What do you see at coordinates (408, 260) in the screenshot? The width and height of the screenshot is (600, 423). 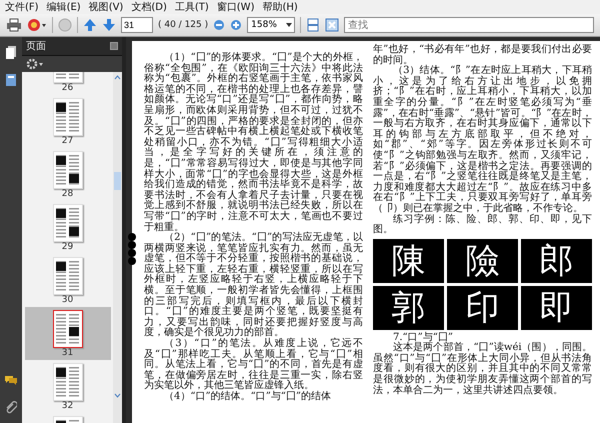 I see `calligraphy-tile: 陳` at bounding box center [408, 260].